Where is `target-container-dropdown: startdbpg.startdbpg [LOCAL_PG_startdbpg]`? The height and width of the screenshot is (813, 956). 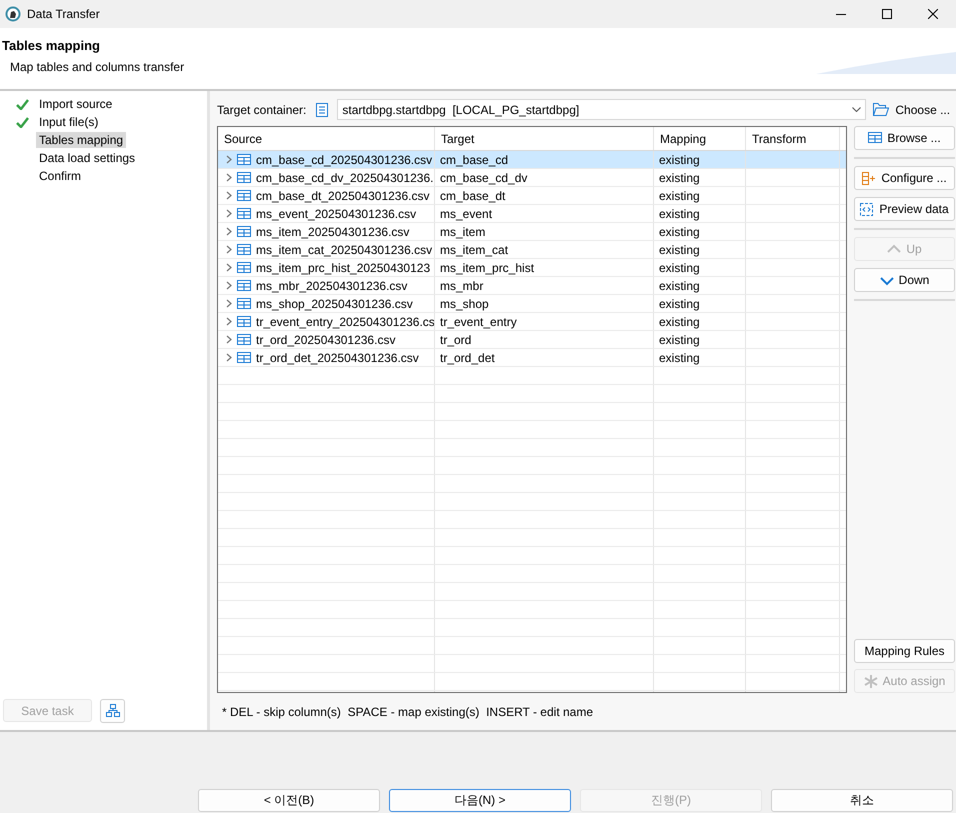 target-container-dropdown: startdbpg.startdbpg [LOCAL_PG_startdbpg] is located at coordinates (601, 109).